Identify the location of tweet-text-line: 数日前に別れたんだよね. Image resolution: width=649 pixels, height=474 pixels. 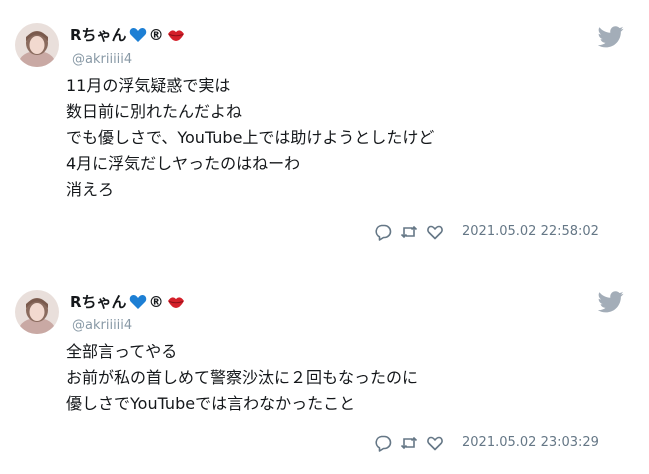
(154, 111).